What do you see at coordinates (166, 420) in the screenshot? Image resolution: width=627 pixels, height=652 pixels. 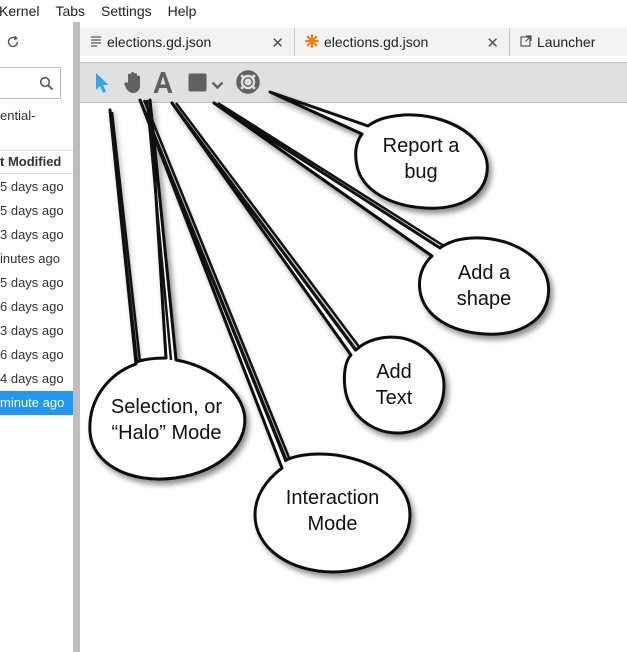 I see `callout-selection-text: Selection, or “Halo” Mode` at bounding box center [166, 420].